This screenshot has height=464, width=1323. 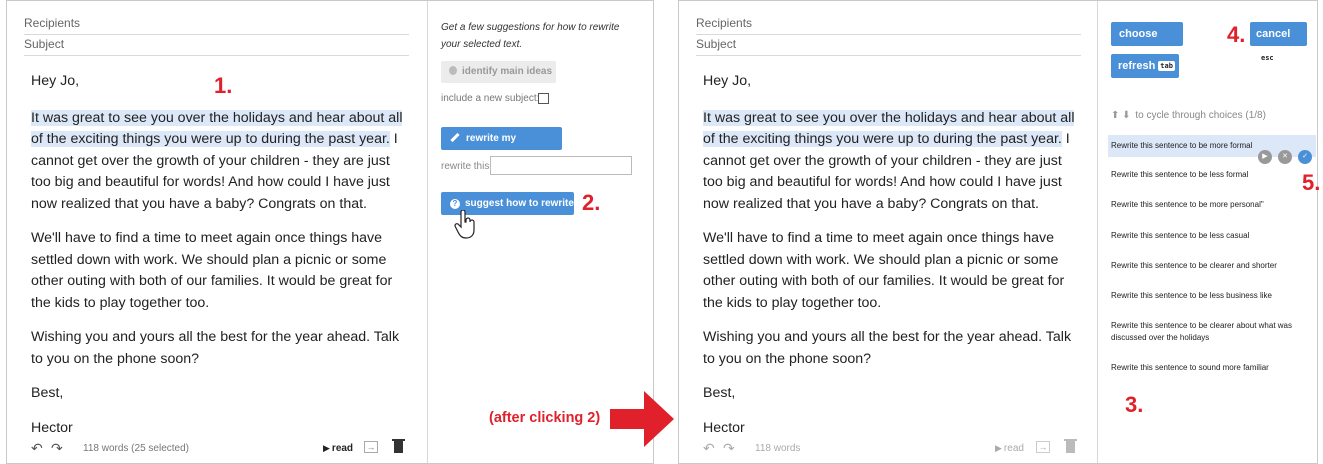 I want to click on choose-button: chooseenter, so click(x=1147, y=42).